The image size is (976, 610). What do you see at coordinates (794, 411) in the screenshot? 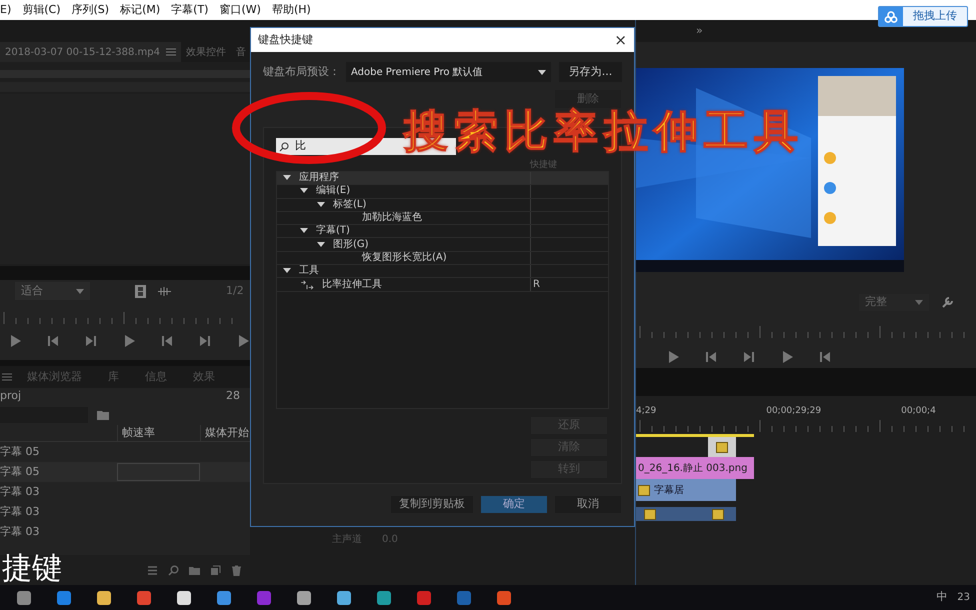
I see `time-label: 00;00;29;29` at bounding box center [794, 411].